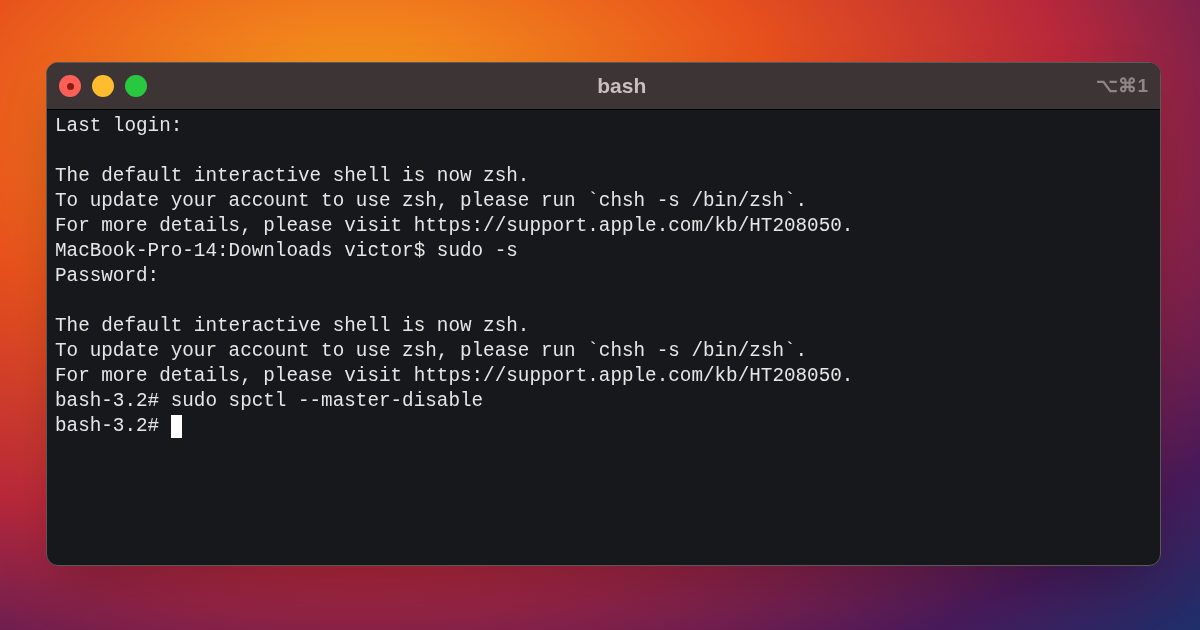  What do you see at coordinates (107, 276) in the screenshot?
I see `terminal-line: Password:` at bounding box center [107, 276].